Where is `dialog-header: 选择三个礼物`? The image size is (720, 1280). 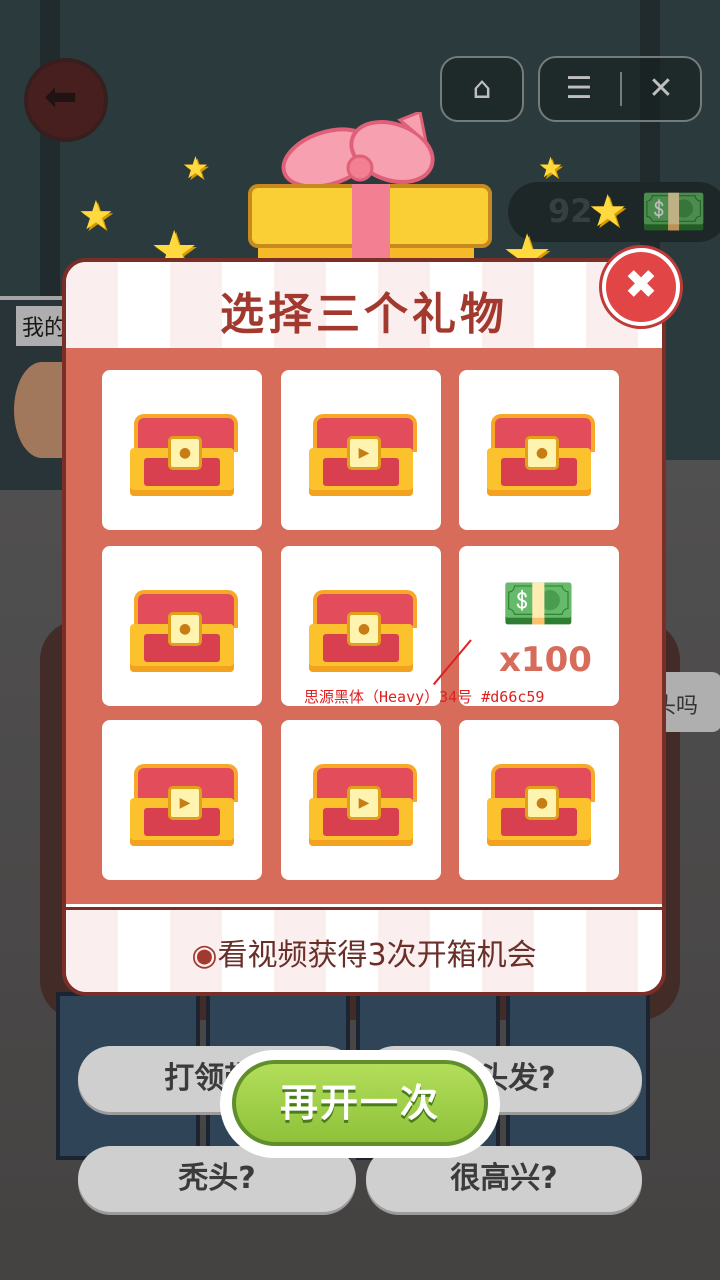
dialog-header: 选择三个礼物 is located at coordinates (364, 306).